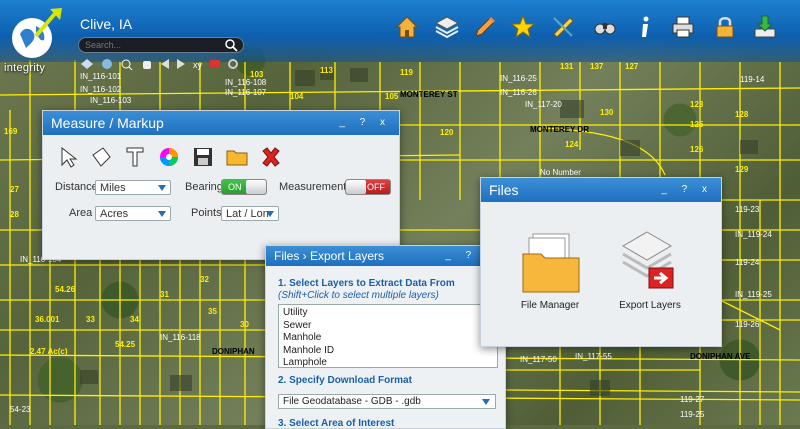  What do you see at coordinates (747, 324) in the screenshot?
I see `node-label: 119-26` at bounding box center [747, 324].